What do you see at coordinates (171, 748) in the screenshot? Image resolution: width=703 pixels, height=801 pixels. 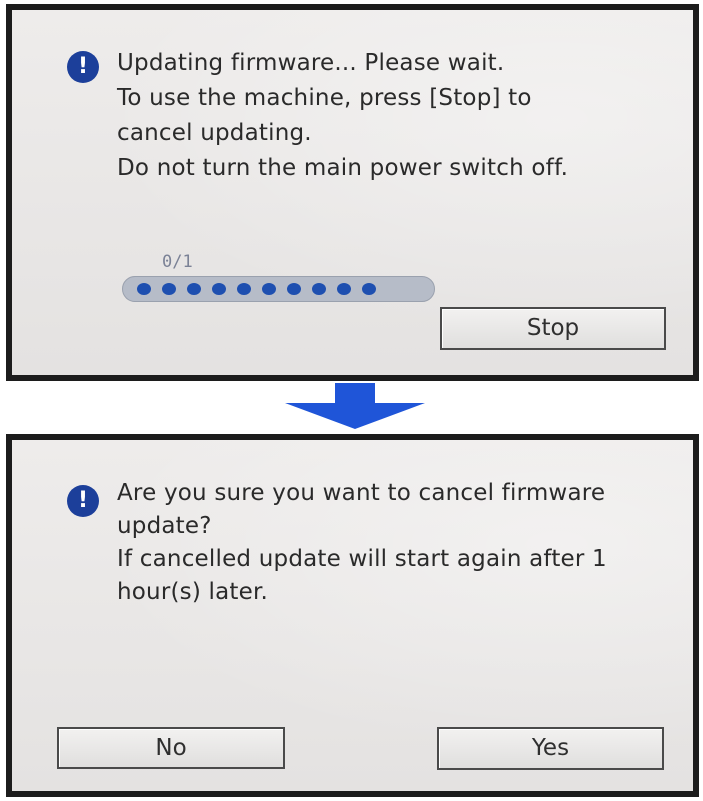 I see `no-button: No` at bounding box center [171, 748].